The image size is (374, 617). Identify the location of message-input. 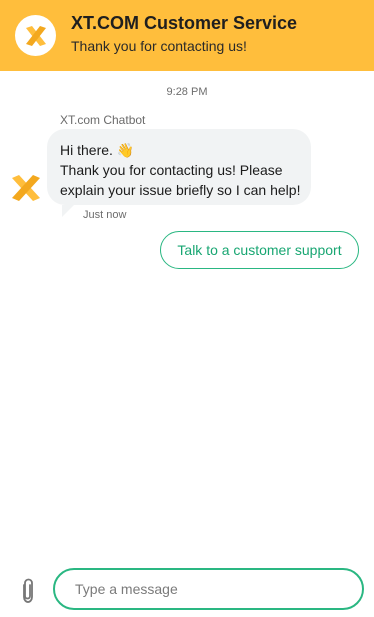
(217, 589).